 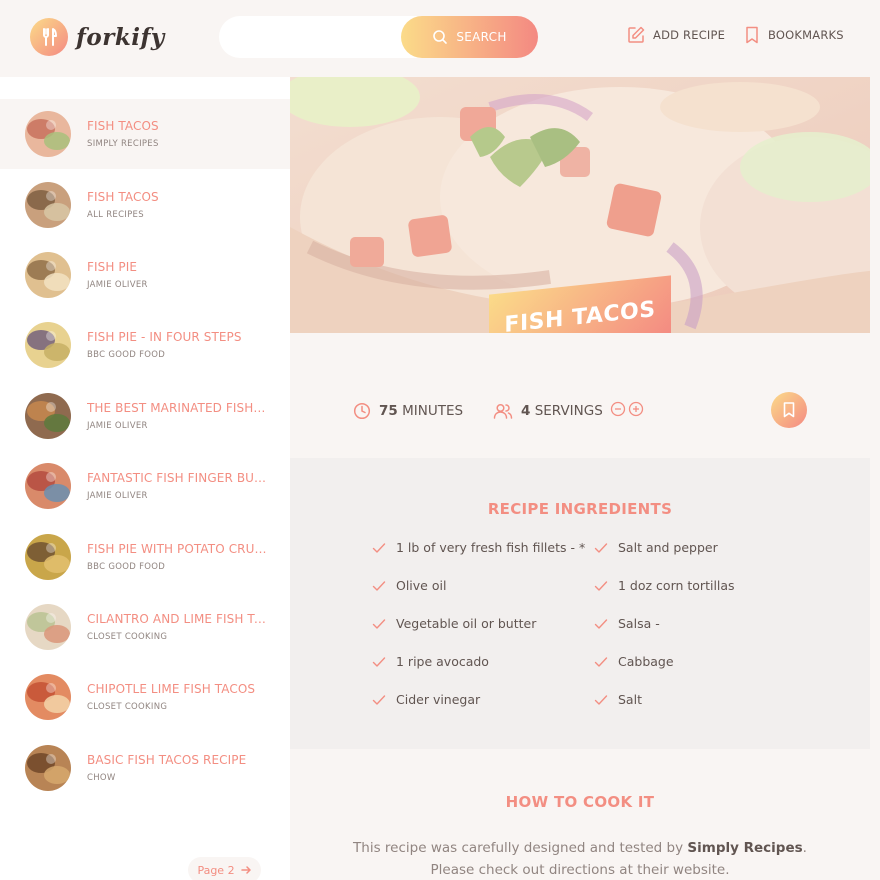 I want to click on servings-label: SERVINGS, so click(x=568, y=411).